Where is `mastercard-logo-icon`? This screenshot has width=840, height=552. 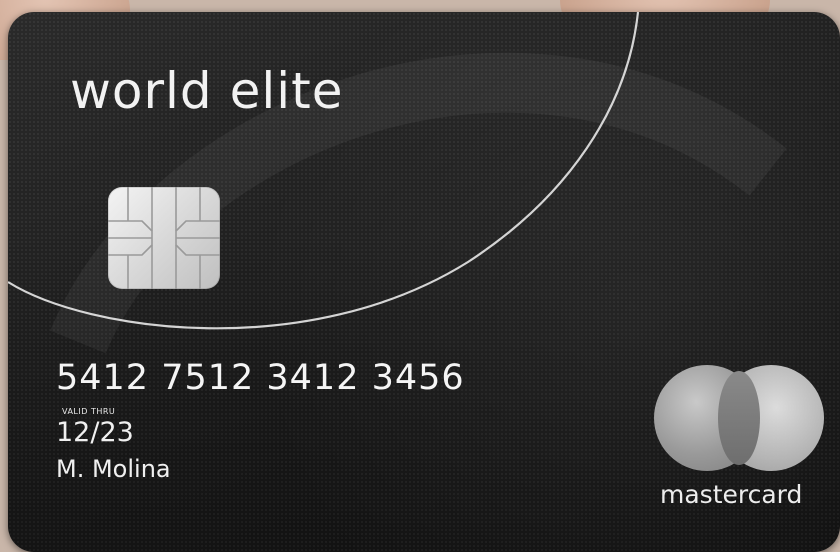
mastercard-logo-icon is located at coordinates (739, 419).